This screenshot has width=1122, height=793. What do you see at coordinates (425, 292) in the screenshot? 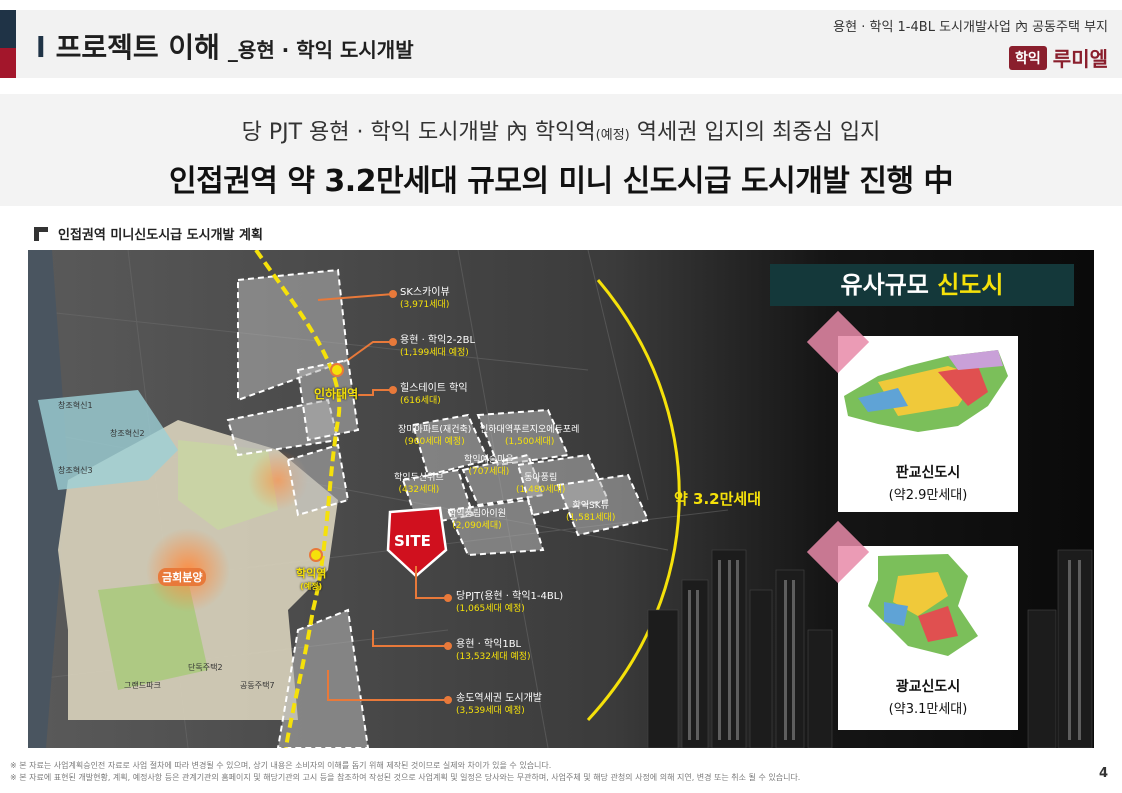
I see `callout-name: SK스카이뷰` at bounding box center [425, 292].